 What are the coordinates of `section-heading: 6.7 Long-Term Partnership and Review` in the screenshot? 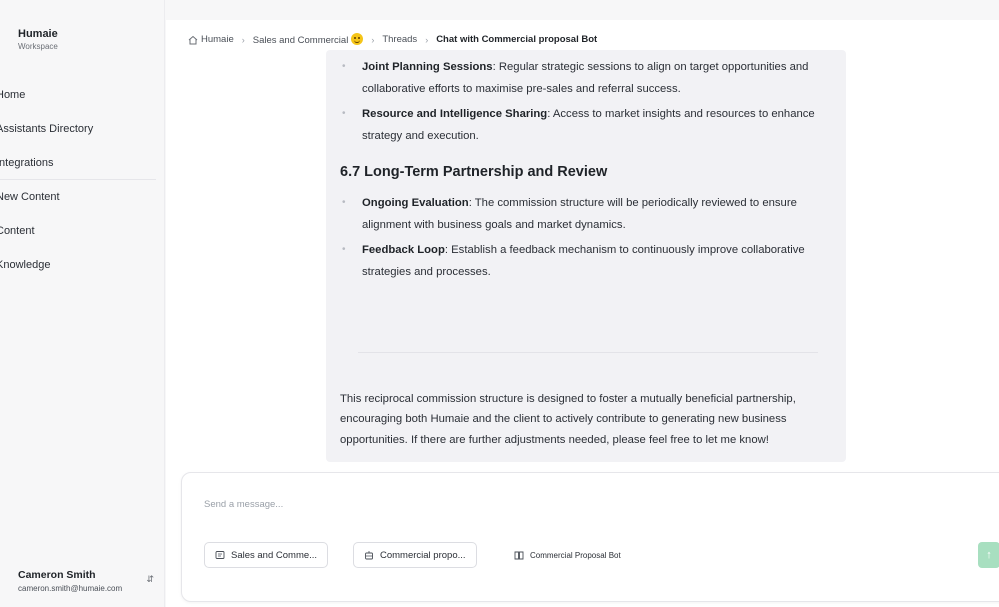 It's located at (474, 172).